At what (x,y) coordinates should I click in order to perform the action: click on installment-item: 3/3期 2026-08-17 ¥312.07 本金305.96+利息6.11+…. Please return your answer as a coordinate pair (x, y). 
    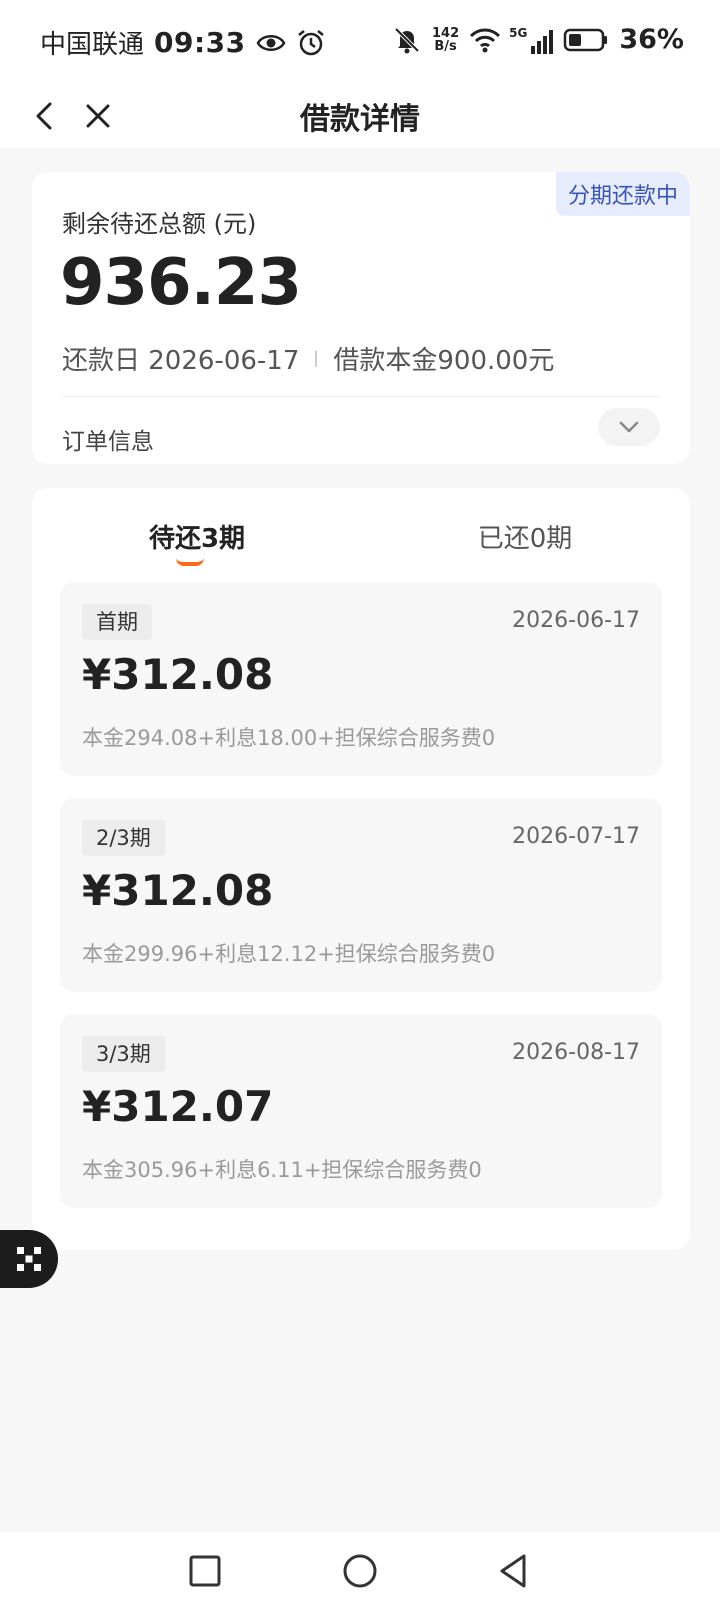
    Looking at the image, I should click on (361, 1111).